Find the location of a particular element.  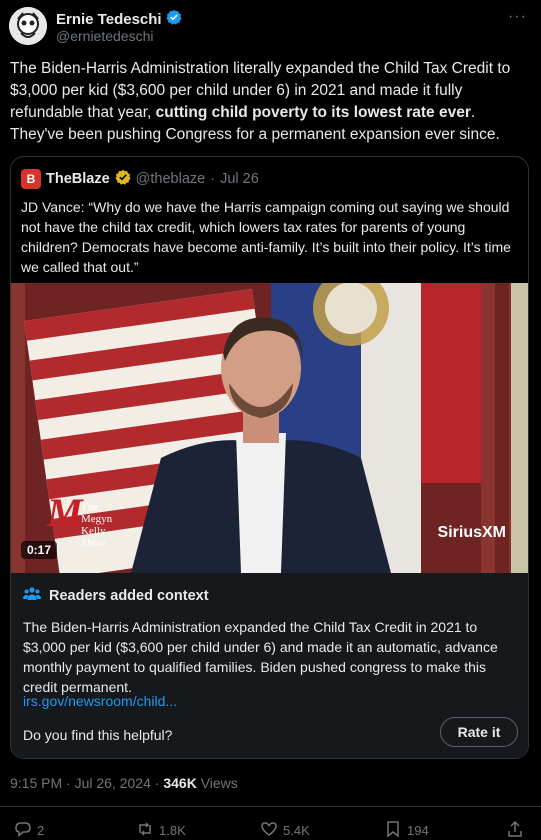

siriusxm-watermark: SiriusXM is located at coordinates (471, 532).